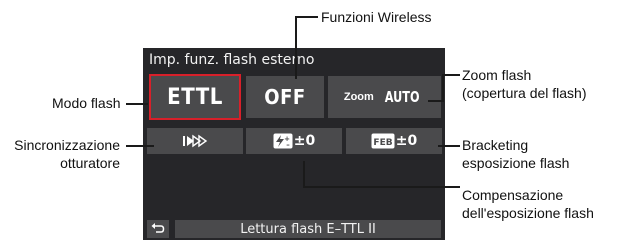 This screenshot has height=240, width=627. I want to click on zoom-setting: Zoom AUTO, so click(384, 97).